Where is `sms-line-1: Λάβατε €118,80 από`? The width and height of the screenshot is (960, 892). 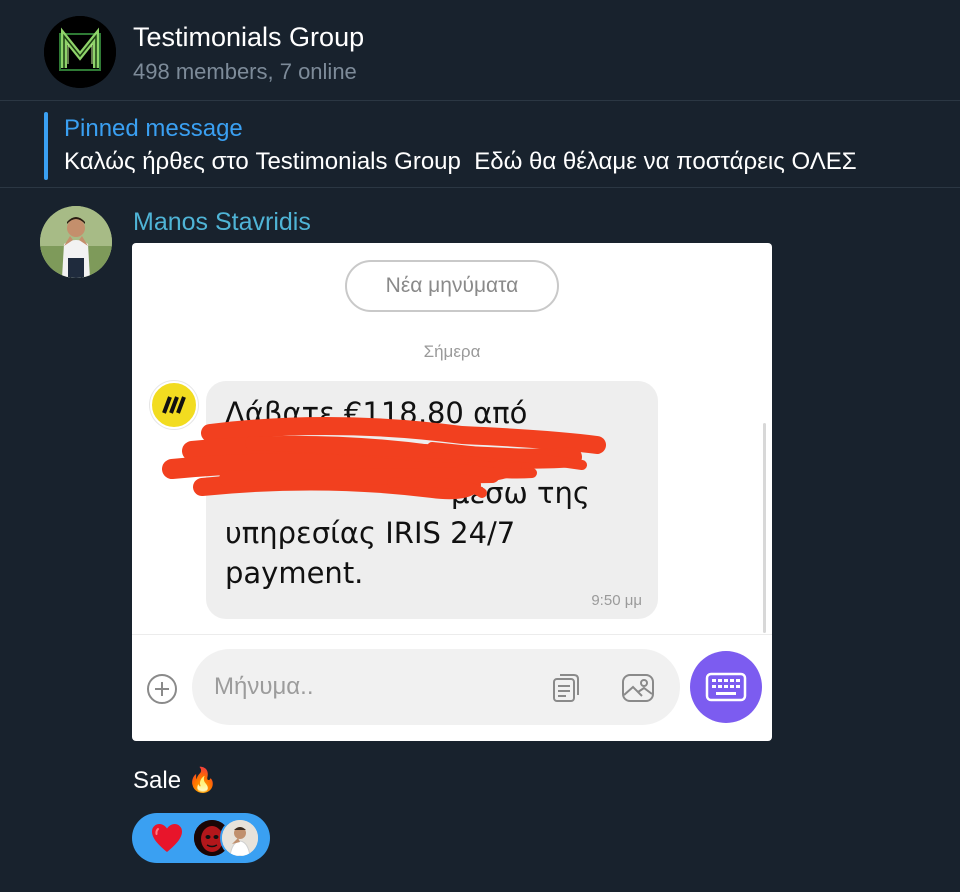 sms-line-1: Λάβατε €118,80 από is located at coordinates (376, 413).